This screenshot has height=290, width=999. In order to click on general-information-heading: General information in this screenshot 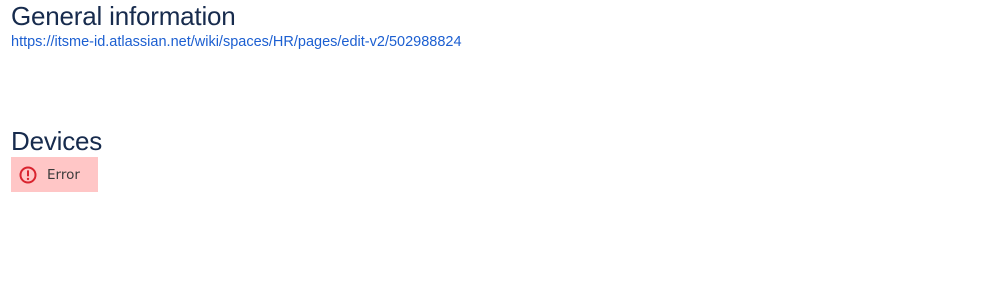, I will do `click(123, 16)`.